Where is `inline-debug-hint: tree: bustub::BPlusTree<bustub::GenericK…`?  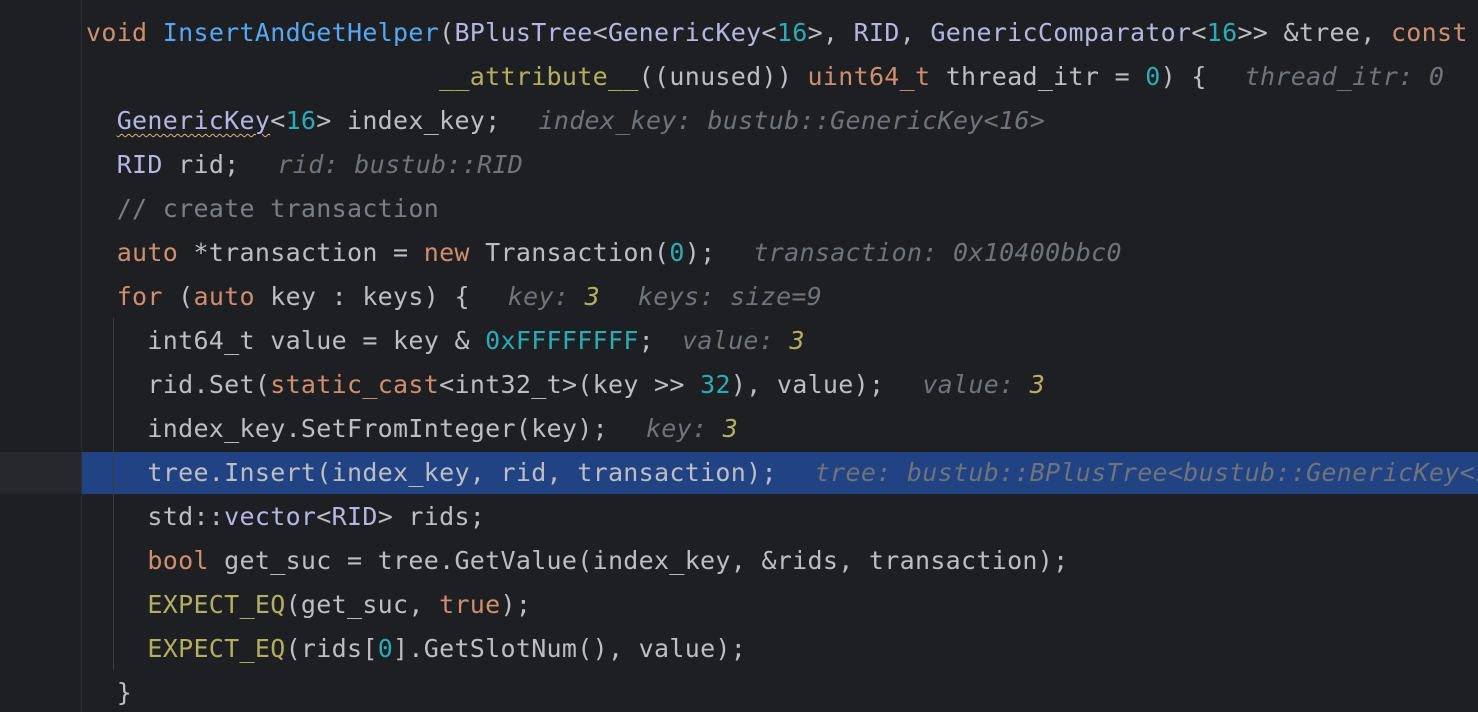 inline-debug-hint: tree: bustub::BPlusTree<bustub::GenericK… is located at coordinates (1146, 472).